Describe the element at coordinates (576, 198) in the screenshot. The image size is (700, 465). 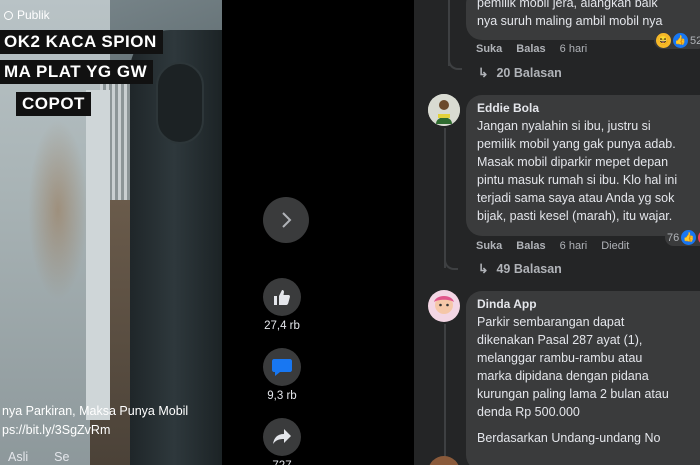
I see `comment-text-line: terjadi sama saya atau Anda yg sok` at that location.